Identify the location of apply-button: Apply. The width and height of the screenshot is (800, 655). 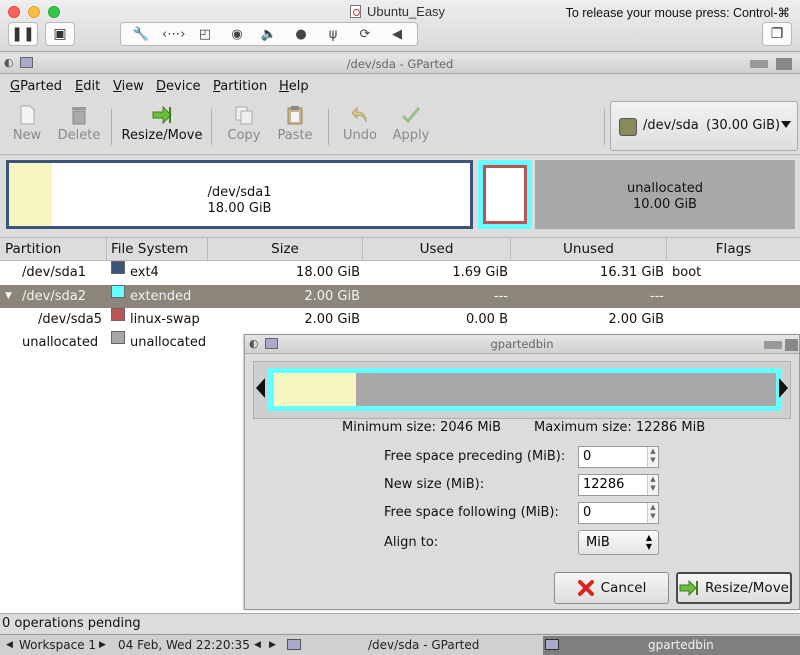
(411, 126).